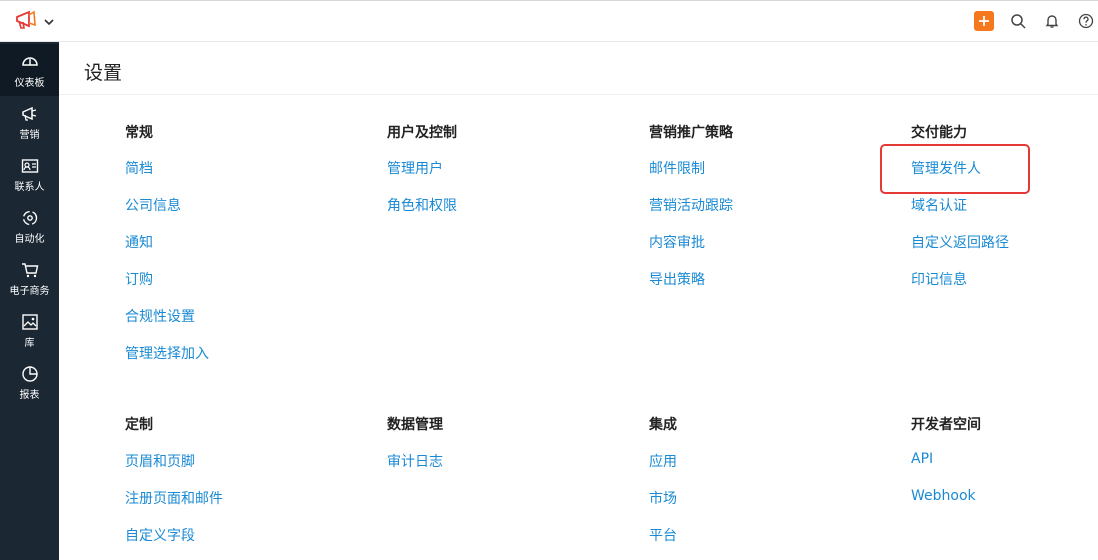 This screenshot has width=1098, height=560. I want to click on sidebar-item-label: 联系人, so click(29, 187).